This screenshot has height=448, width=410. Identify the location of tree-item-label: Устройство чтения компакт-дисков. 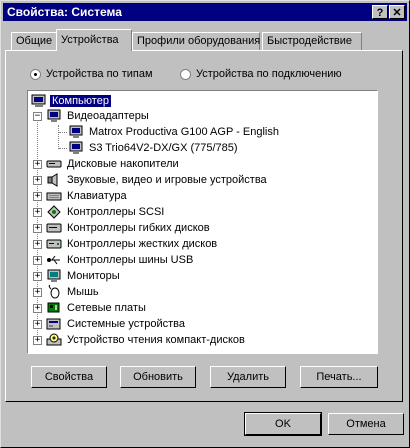
(156, 340).